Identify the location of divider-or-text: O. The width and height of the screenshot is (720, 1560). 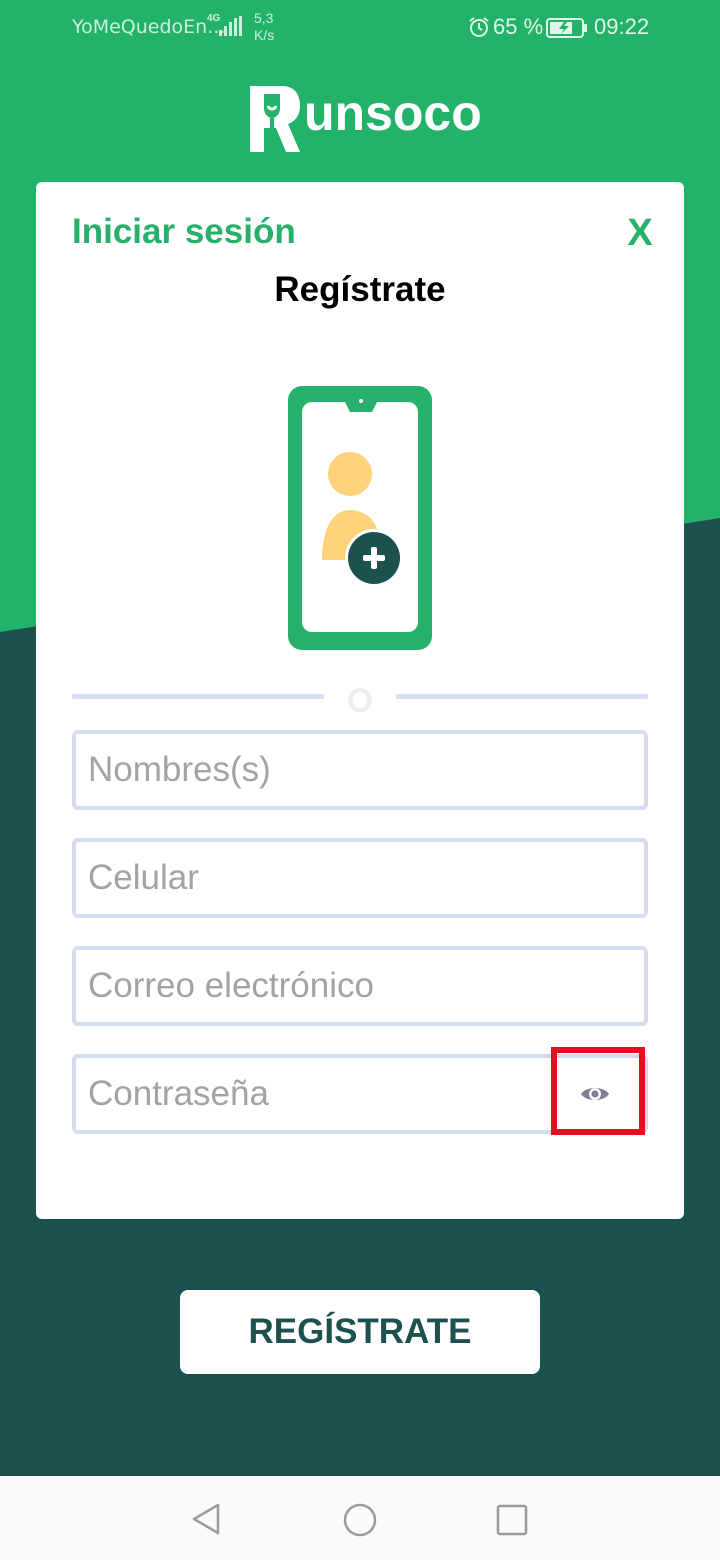
(360, 701).